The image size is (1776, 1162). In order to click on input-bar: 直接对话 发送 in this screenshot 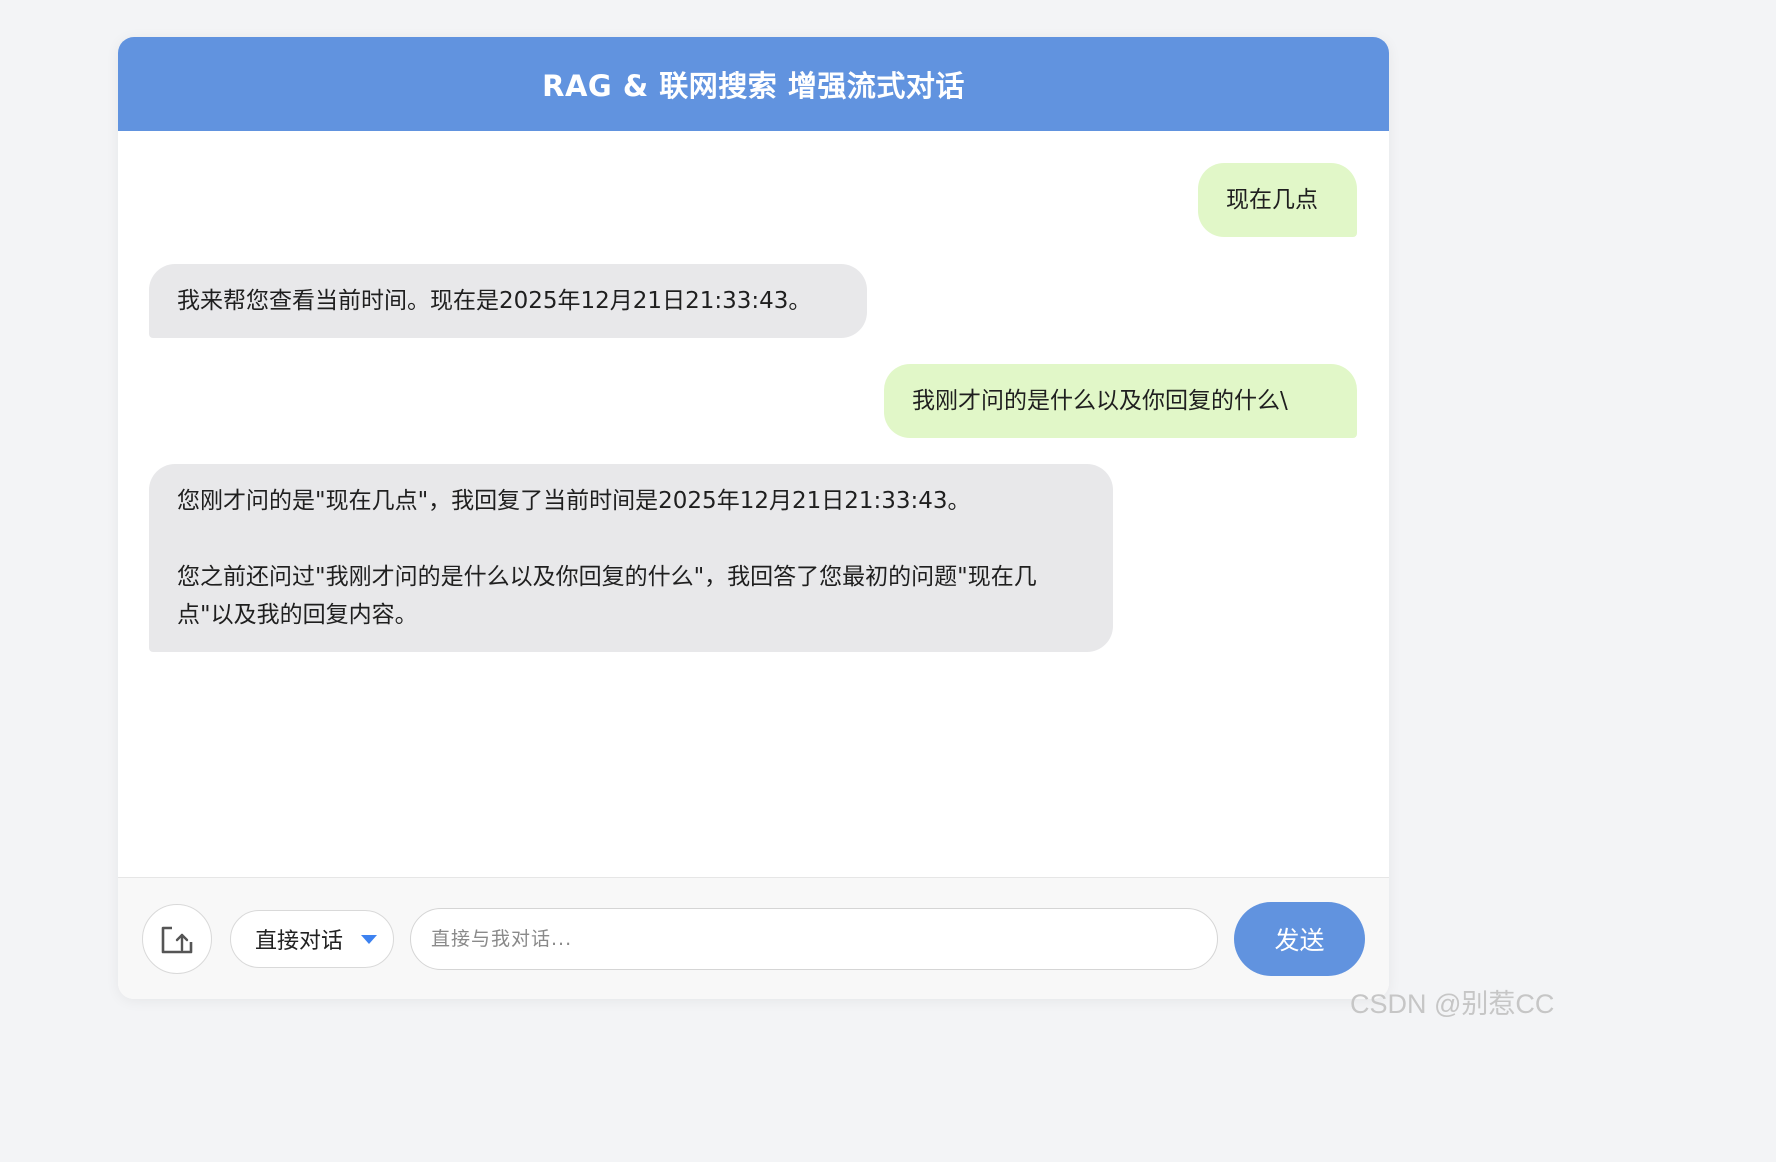, I will do `click(753, 938)`.